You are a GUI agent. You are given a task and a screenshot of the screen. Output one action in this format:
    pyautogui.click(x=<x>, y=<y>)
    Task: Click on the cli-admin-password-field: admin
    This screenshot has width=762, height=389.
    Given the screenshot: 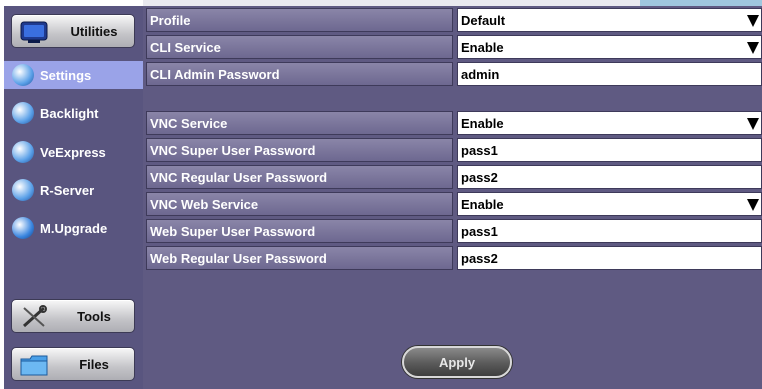 What is the action you would take?
    pyautogui.click(x=609, y=74)
    